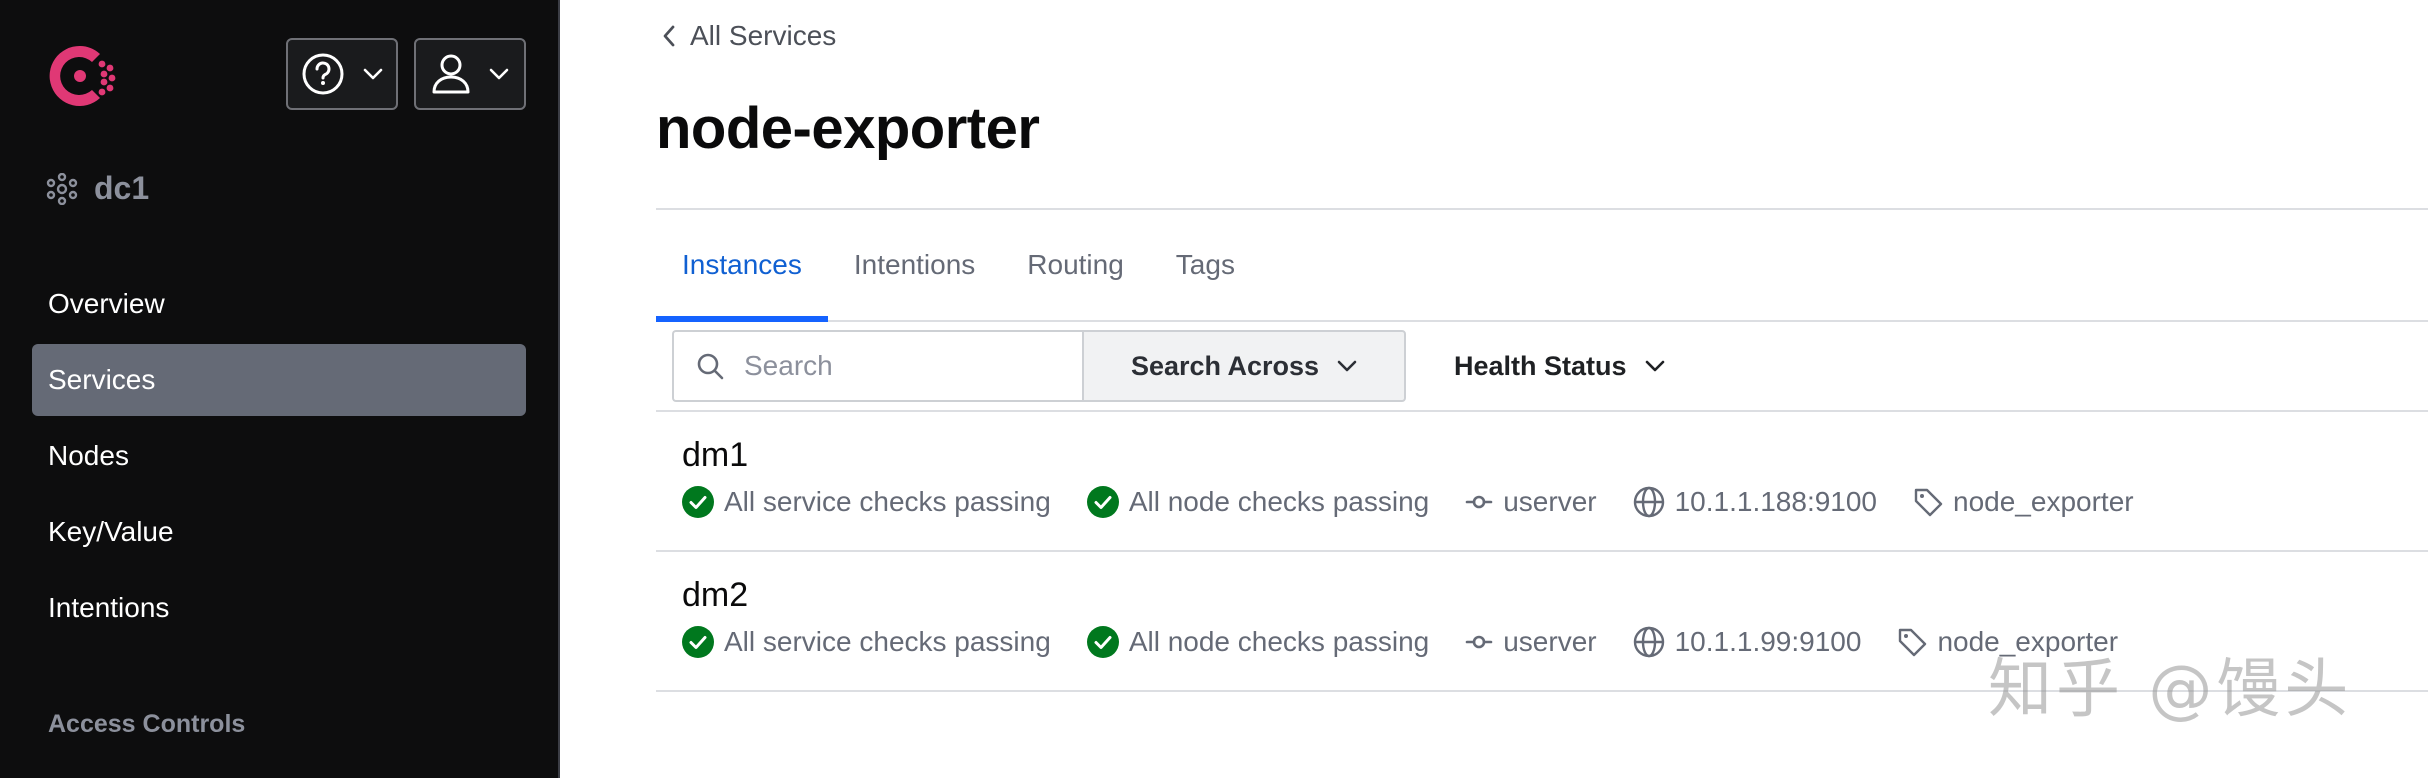 The height and width of the screenshot is (778, 2428). What do you see at coordinates (2023, 502) in the screenshot?
I see `tag: node_exporter` at bounding box center [2023, 502].